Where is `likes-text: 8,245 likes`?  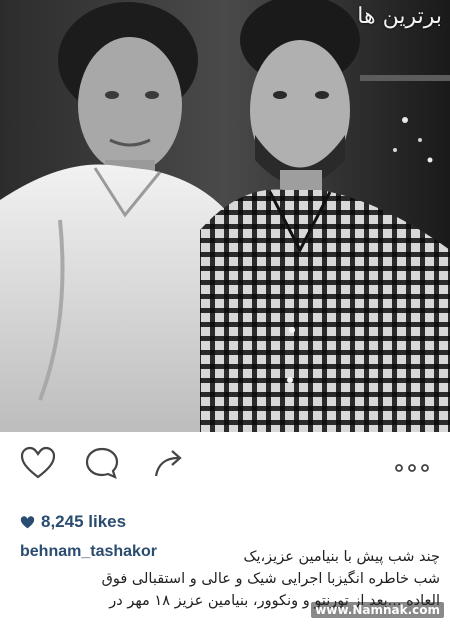
likes-text: 8,245 likes is located at coordinates (84, 521).